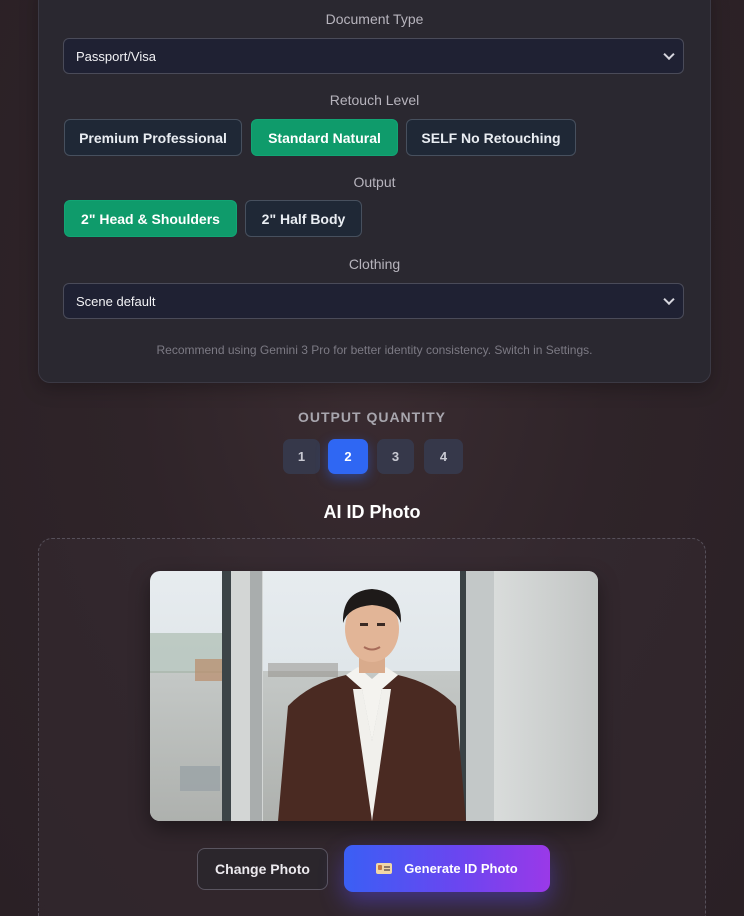 The height and width of the screenshot is (916, 744). Describe the element at coordinates (301, 456) in the screenshot. I see `quantity-option-1: 1` at that location.